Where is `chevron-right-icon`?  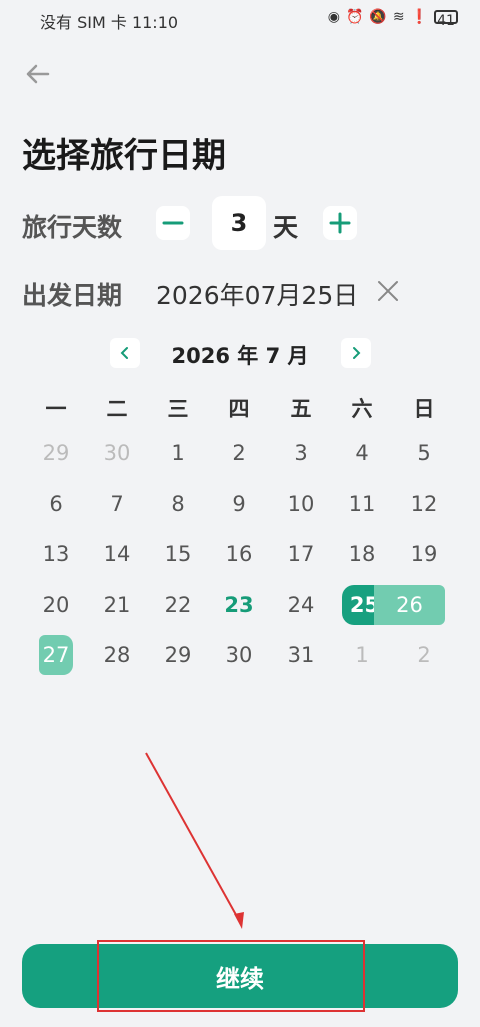 chevron-right-icon is located at coordinates (357, 353).